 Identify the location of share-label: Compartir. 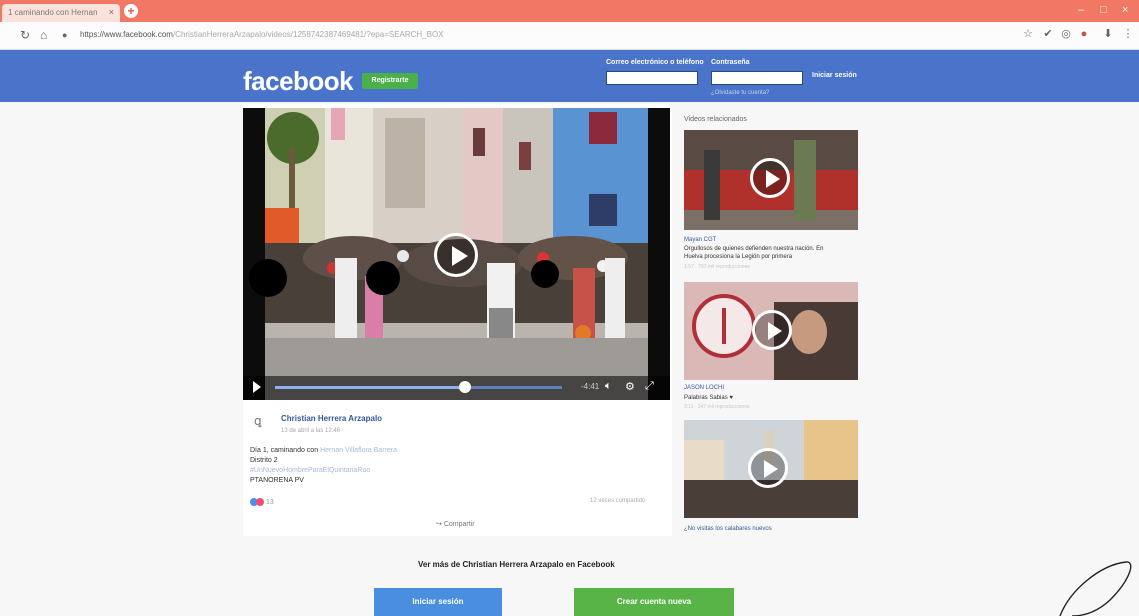
(459, 524).